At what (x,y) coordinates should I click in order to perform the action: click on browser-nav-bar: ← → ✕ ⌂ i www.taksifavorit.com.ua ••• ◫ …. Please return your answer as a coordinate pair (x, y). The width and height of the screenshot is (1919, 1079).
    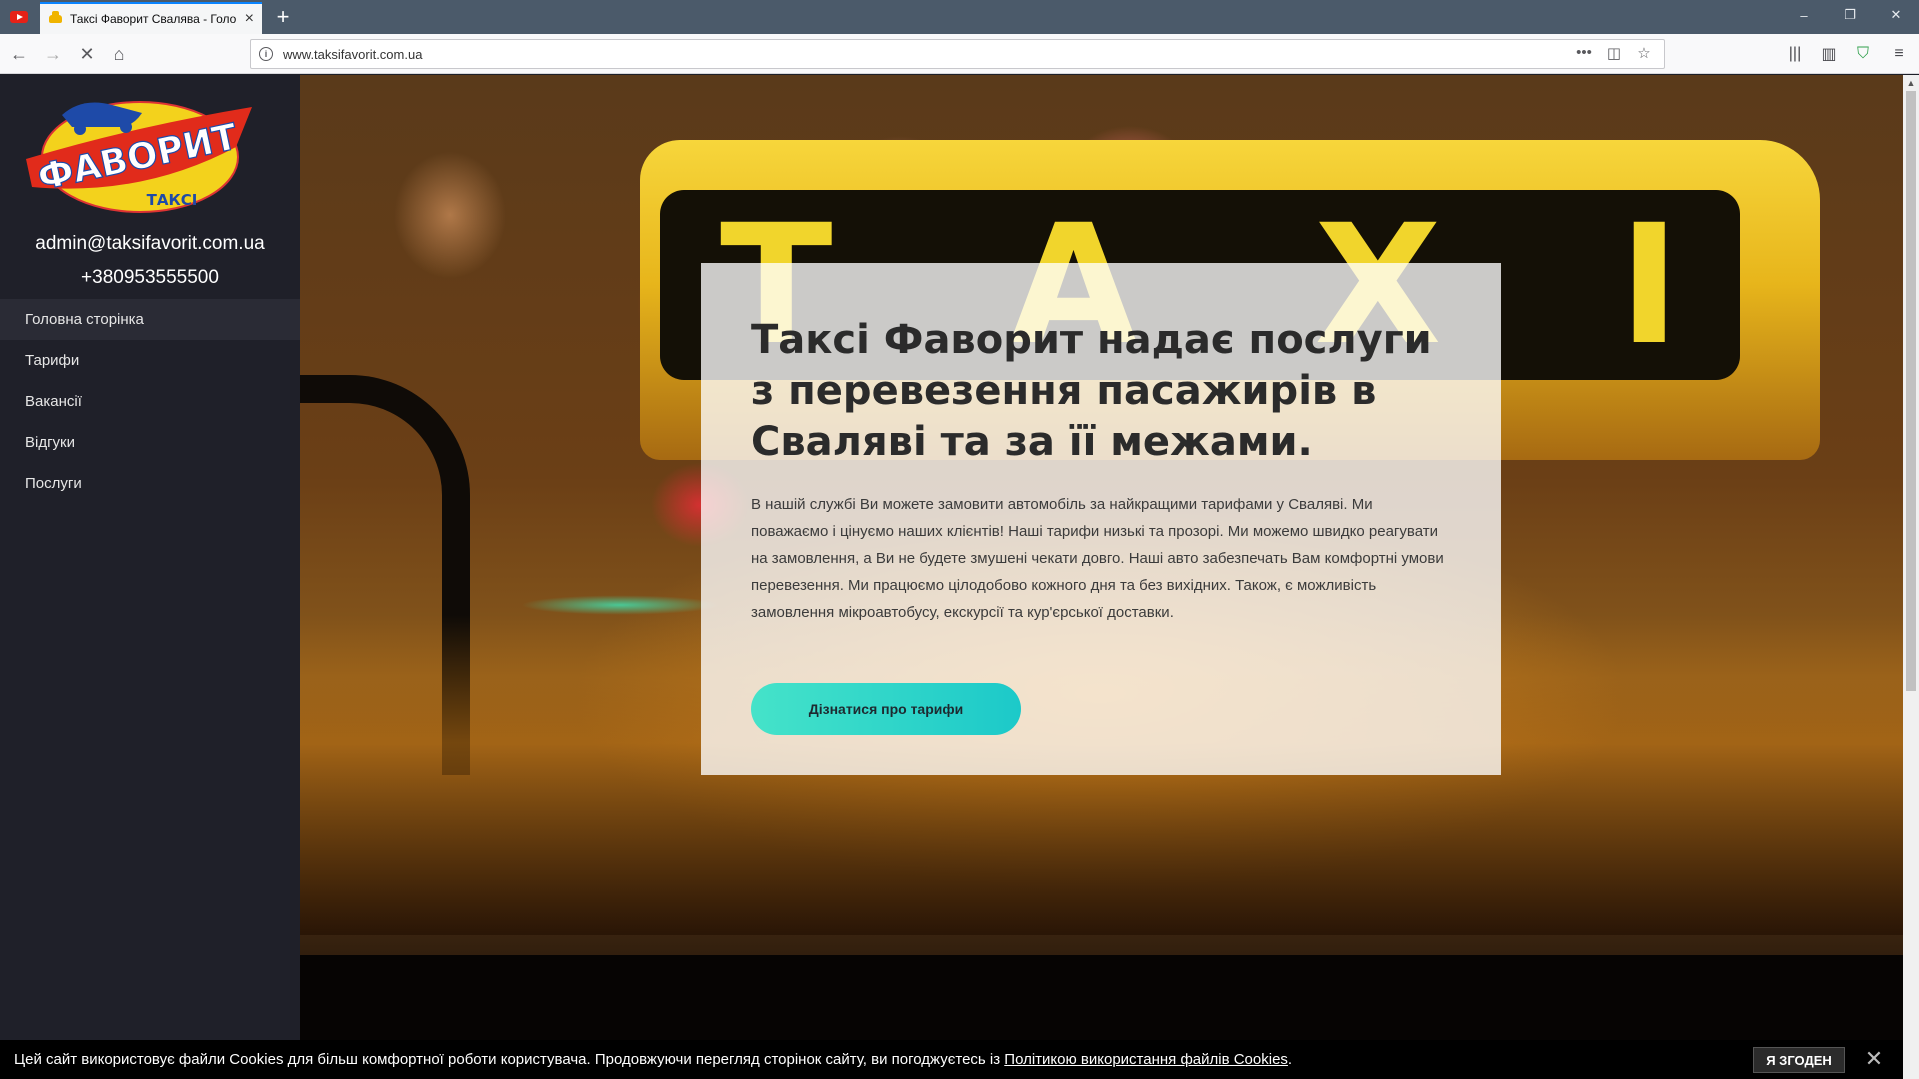
    Looking at the image, I should click on (959, 54).